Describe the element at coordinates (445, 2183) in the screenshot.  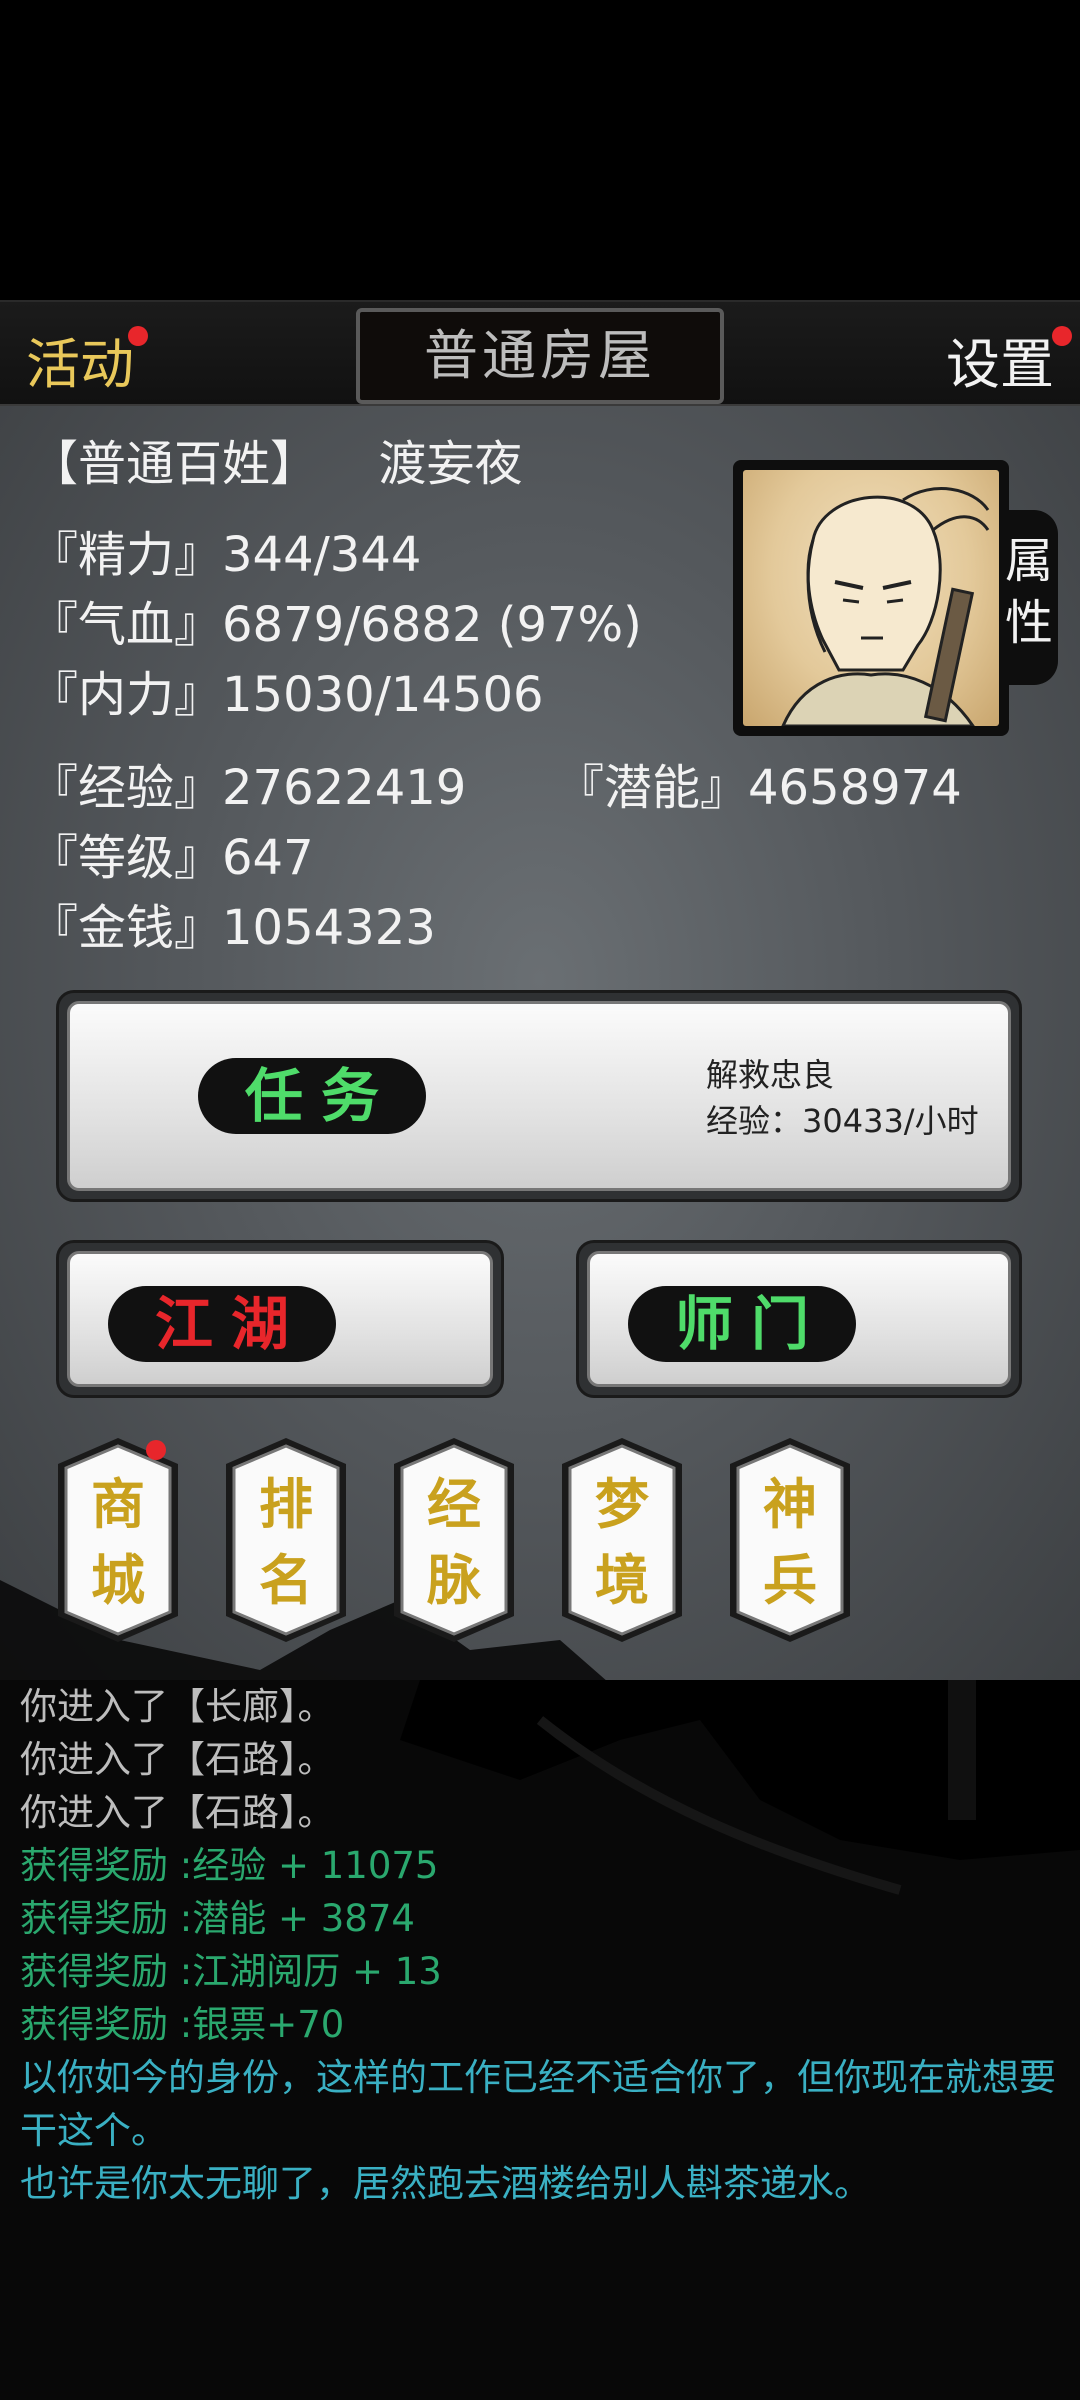
I see `log-message: 也许是你太无聊了，居然跑去酒楼给别人斟茶递水。` at that location.